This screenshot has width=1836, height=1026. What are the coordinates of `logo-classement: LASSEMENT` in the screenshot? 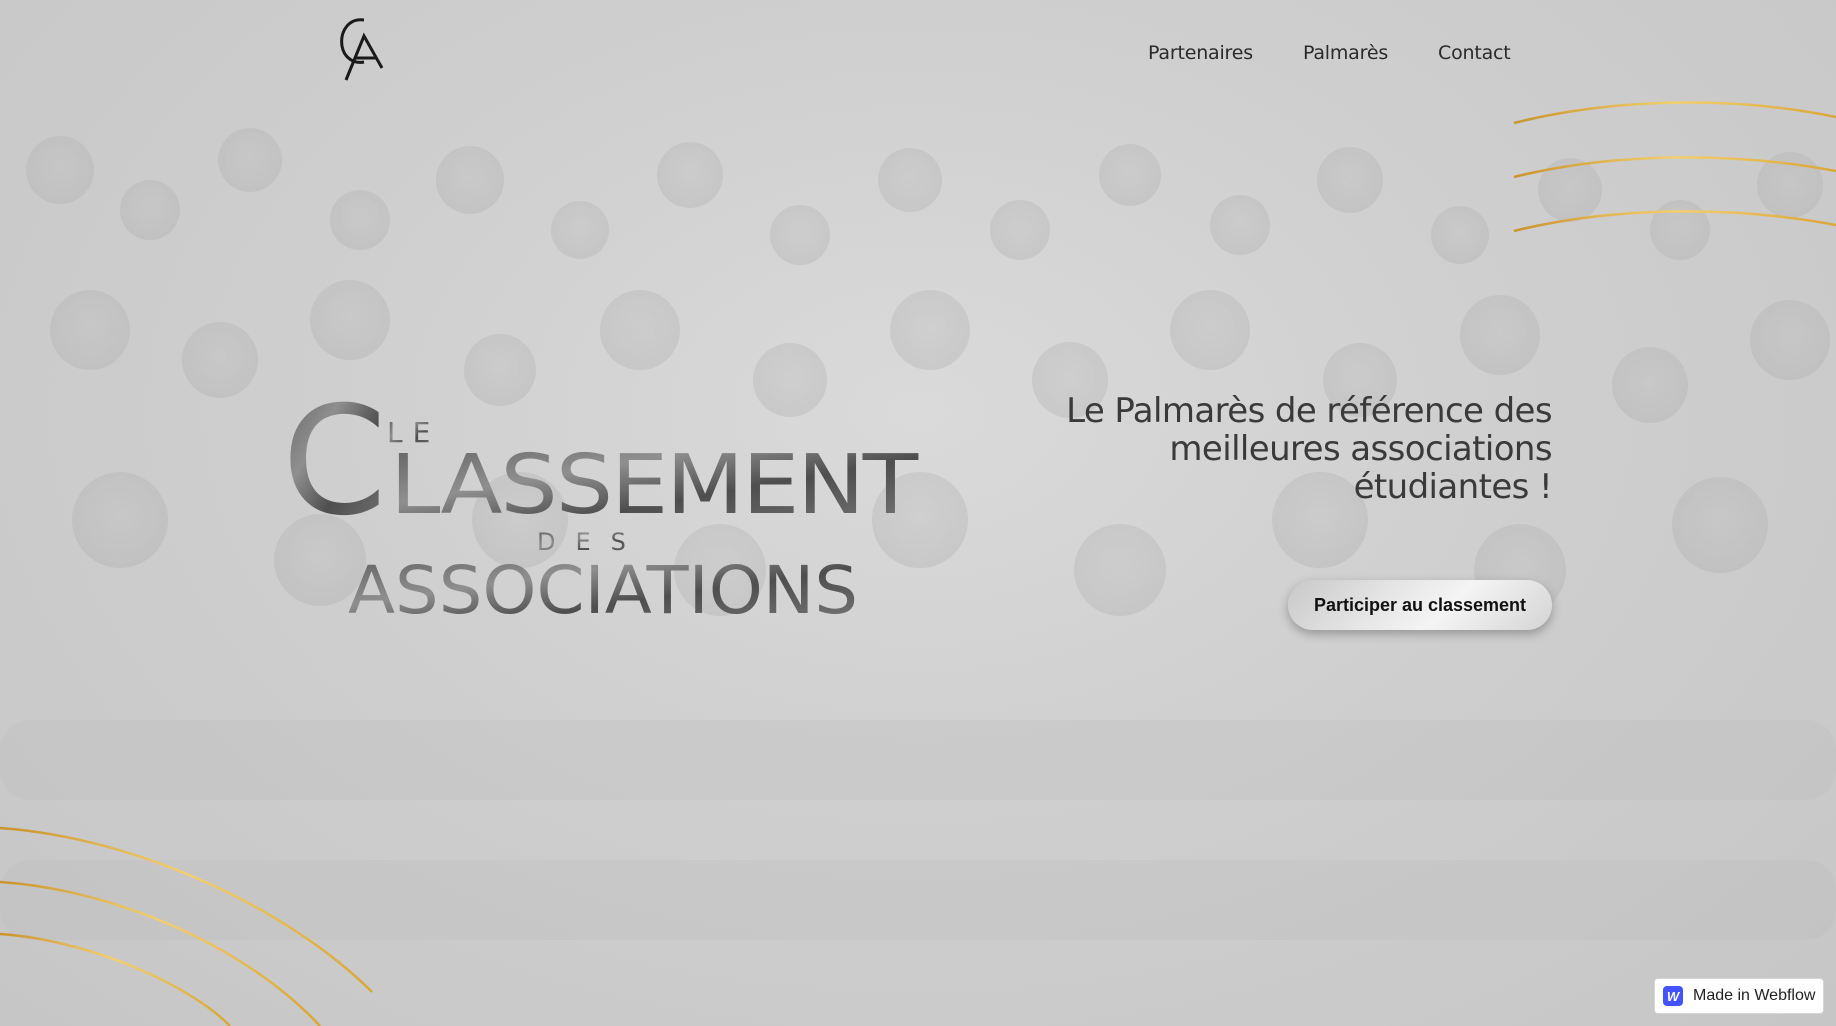 It's located at (654, 485).